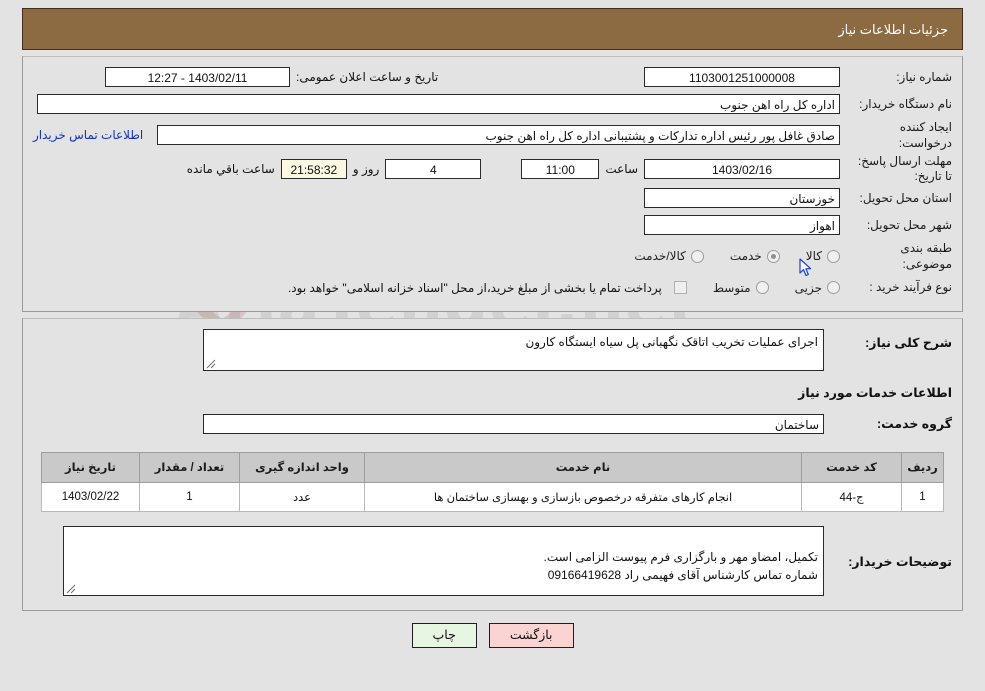 Image resolution: width=985 pixels, height=691 pixels. I want to click on province-field: خوزستان, so click(742, 198).